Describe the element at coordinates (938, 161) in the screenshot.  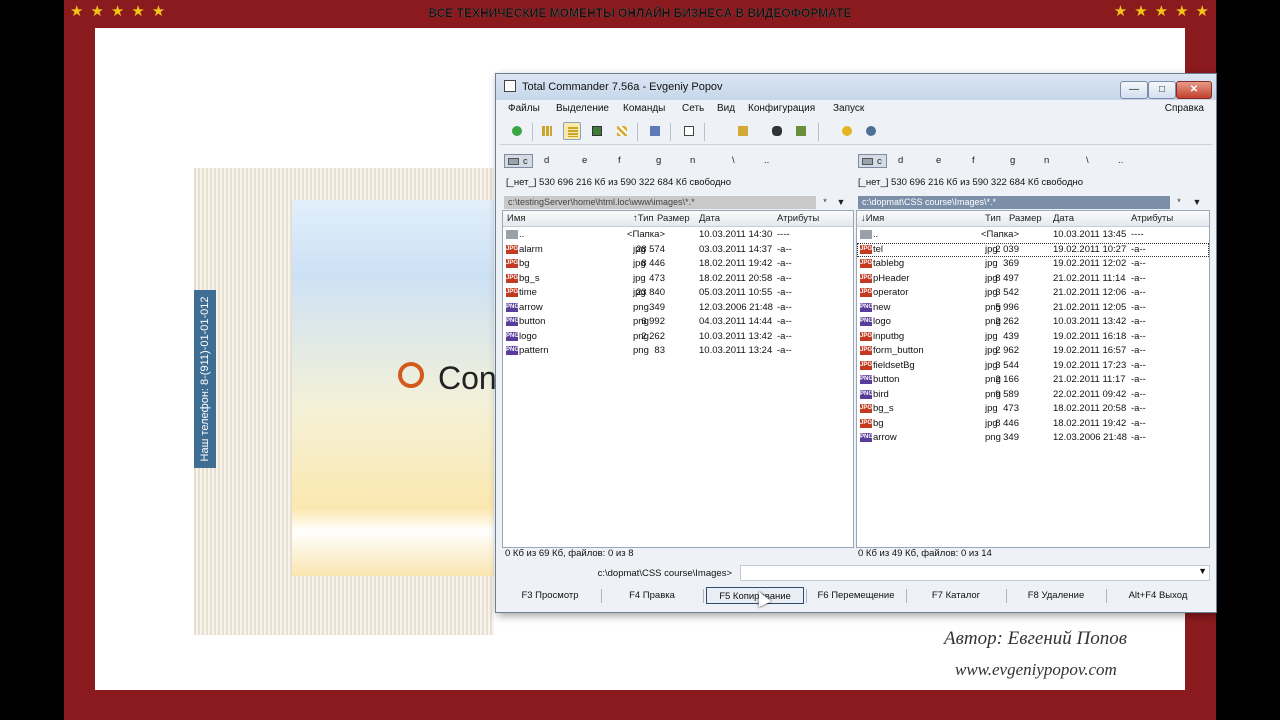
I see `right-drive-e: e` at that location.